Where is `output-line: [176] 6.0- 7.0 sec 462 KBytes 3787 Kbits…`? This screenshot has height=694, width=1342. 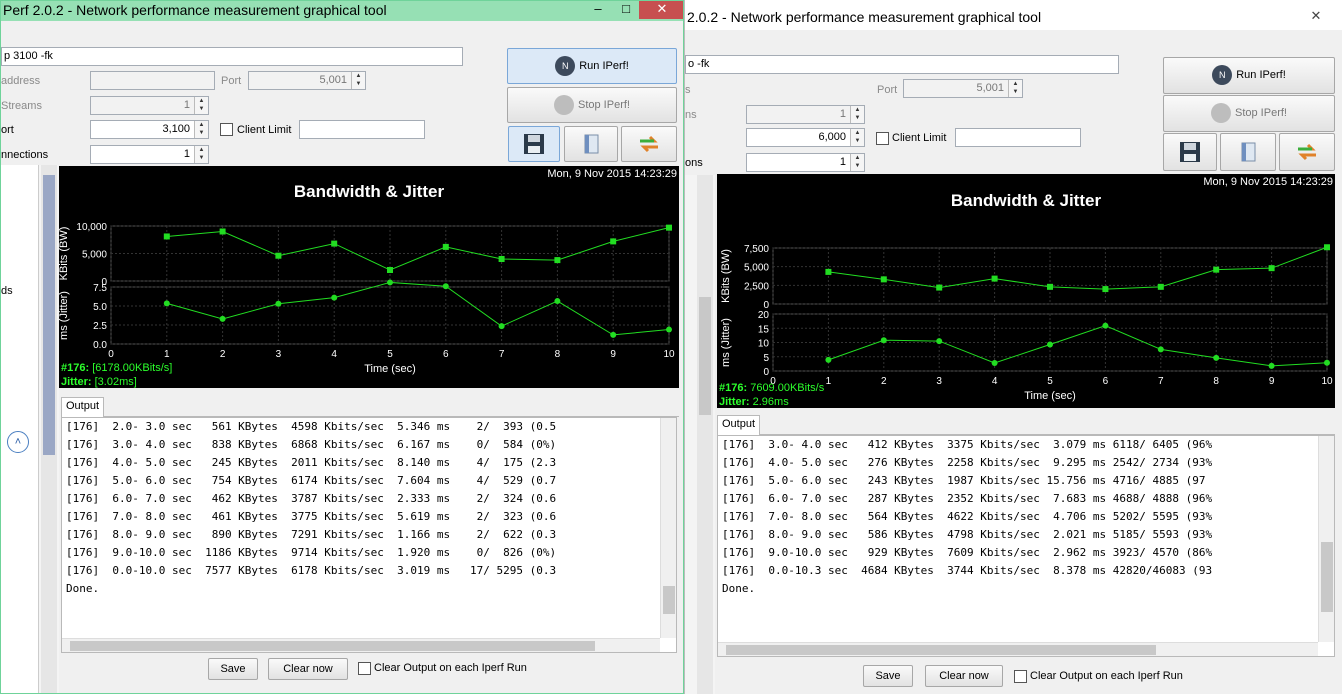 output-line: [176] 6.0- 7.0 sec 462 KBytes 3787 Kbits… is located at coordinates (311, 498).